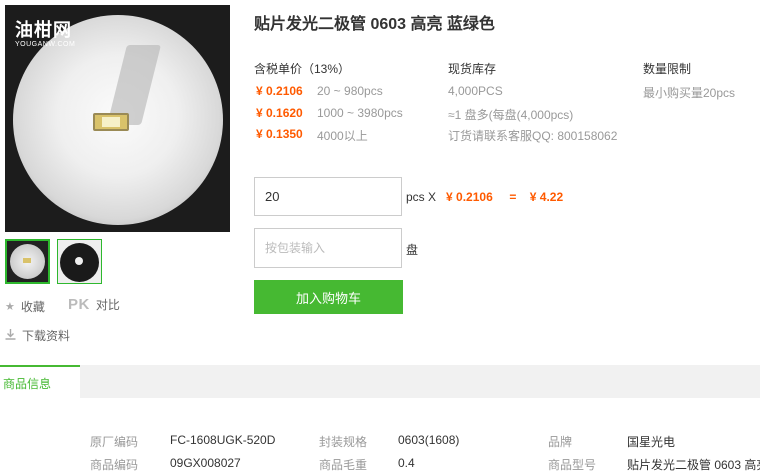 This screenshot has height=475, width=760. Describe the element at coordinates (513, 197) in the screenshot. I see `equals-sign: =` at that location.